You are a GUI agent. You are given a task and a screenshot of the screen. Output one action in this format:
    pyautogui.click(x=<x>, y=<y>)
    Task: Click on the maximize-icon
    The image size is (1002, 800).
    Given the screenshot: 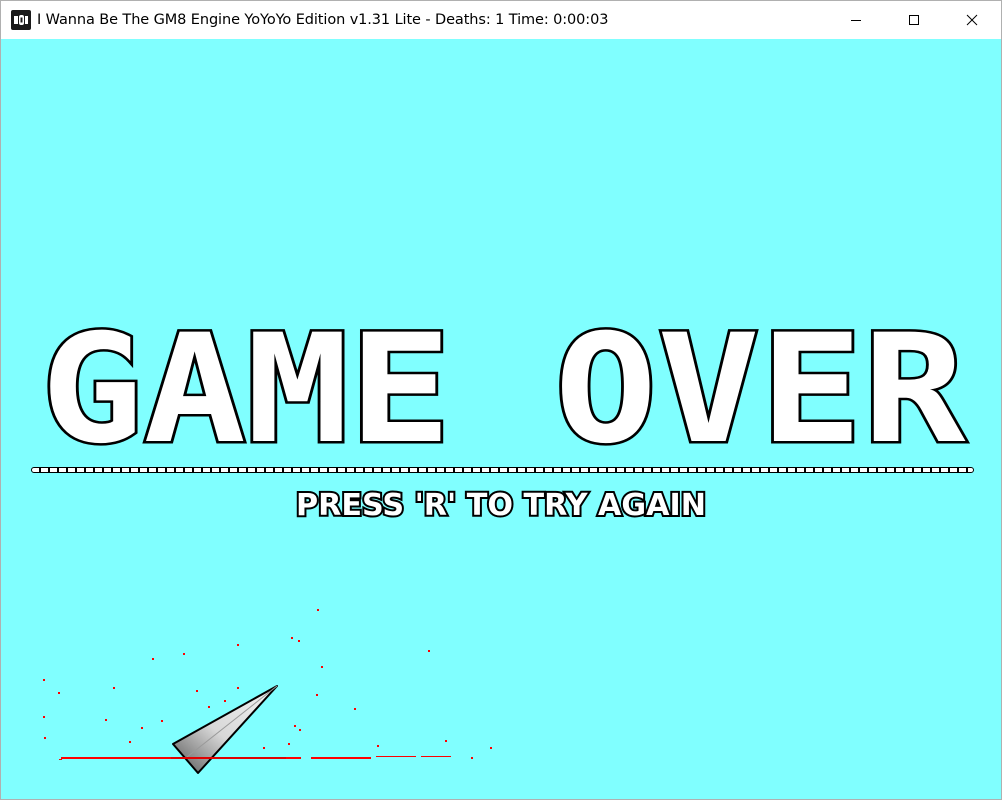 What is the action you would take?
    pyautogui.click(x=914, y=20)
    